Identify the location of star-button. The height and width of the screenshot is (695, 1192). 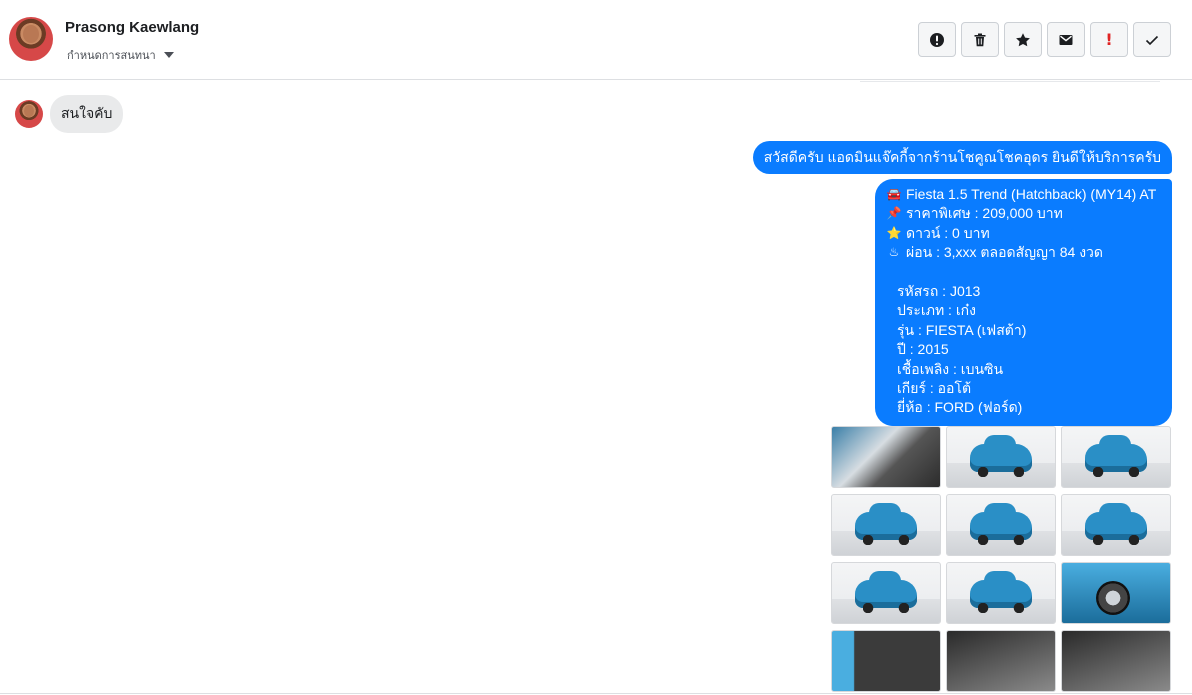
(1023, 39).